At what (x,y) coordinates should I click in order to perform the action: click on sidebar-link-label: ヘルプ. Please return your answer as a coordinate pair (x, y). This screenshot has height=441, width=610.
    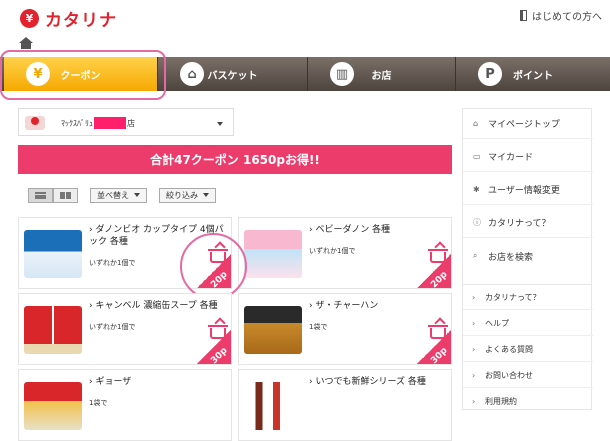
    Looking at the image, I should click on (497, 323).